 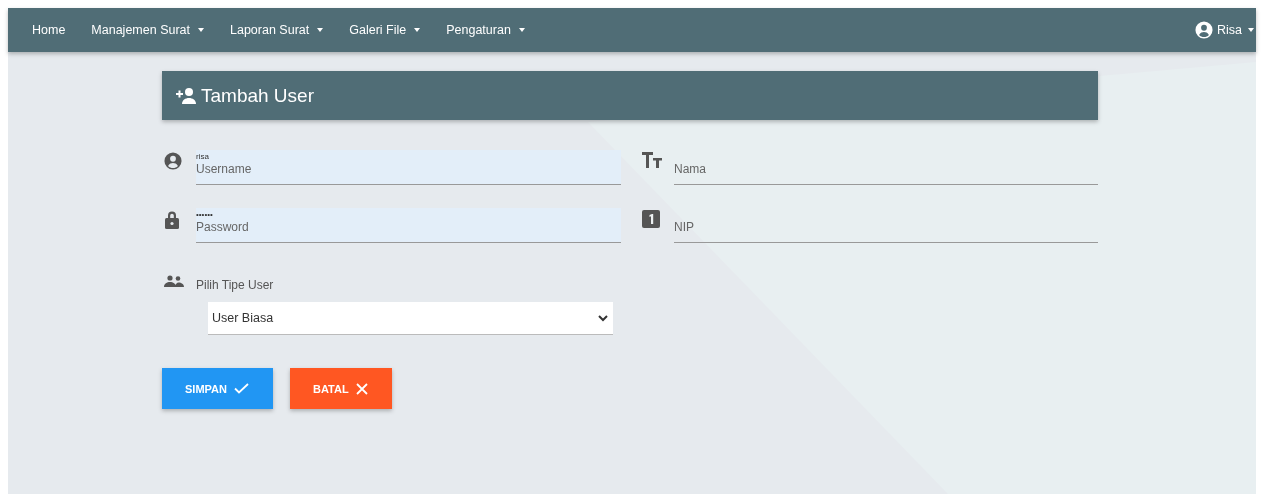 What do you see at coordinates (385, 30) in the screenshot?
I see `nav-menu-item: Galeri File` at bounding box center [385, 30].